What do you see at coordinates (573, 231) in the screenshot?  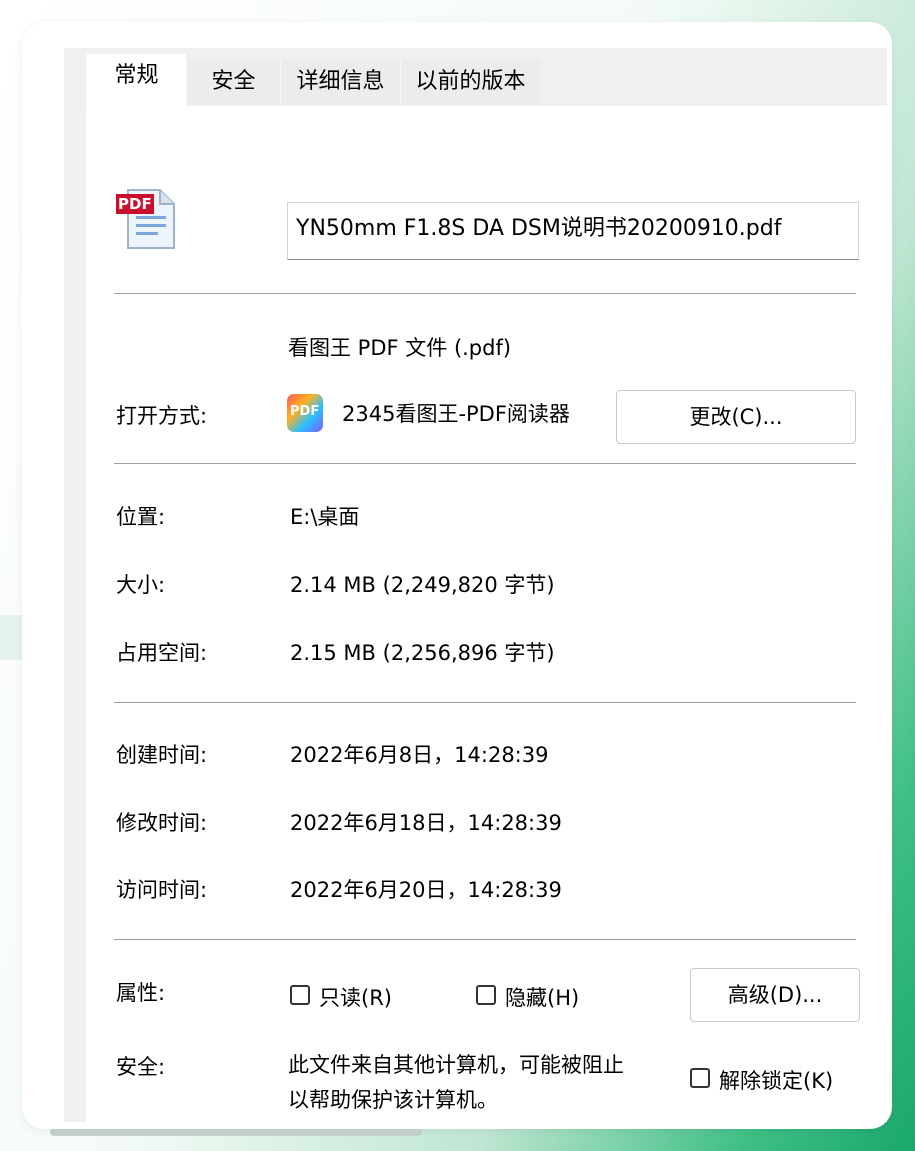 I see `filename-field: YN50mm F1.8S DA DSM说明书20200910.pdf` at bounding box center [573, 231].